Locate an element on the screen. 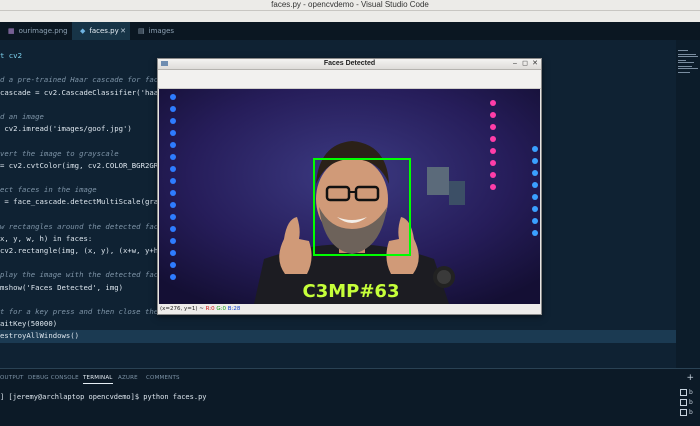 The height and width of the screenshot is (426, 700). os-titlebar-spacer is located at coordinates (350, 16).